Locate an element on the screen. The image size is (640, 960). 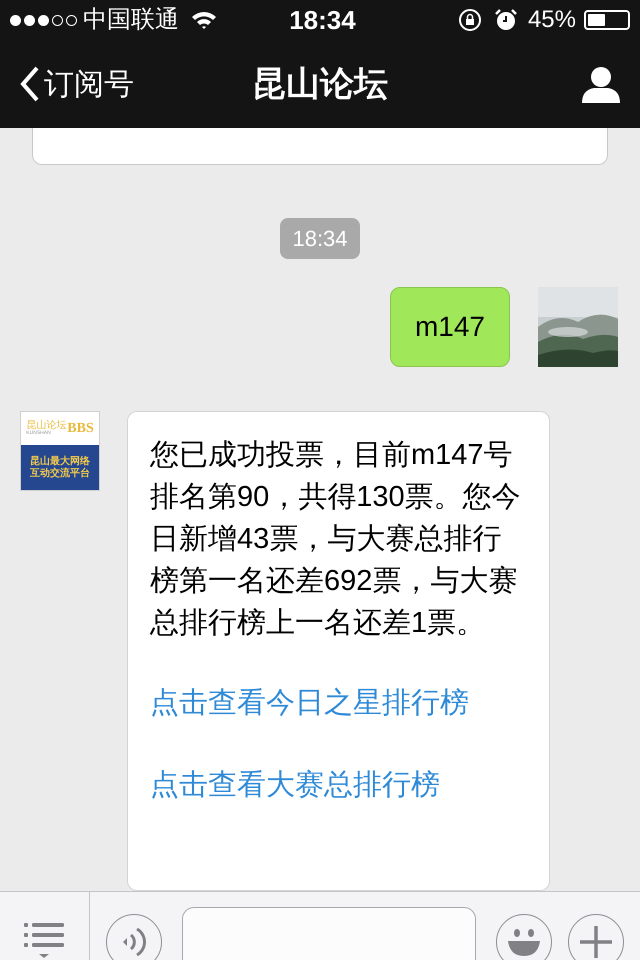
message-text: 您已成功投票，目前m147号排名第90，共得130票。您今日新增43票，与大赛总排行榜第一名还差692票，与大赛总排行榜上一名还差1票。 is located at coordinates (336, 539).